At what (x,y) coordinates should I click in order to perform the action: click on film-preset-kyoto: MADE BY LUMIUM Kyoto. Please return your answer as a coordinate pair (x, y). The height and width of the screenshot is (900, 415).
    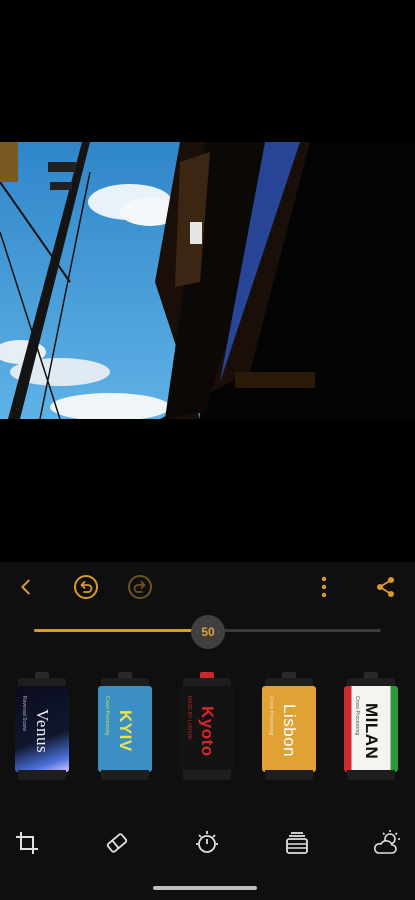
    Looking at the image, I should click on (207, 728).